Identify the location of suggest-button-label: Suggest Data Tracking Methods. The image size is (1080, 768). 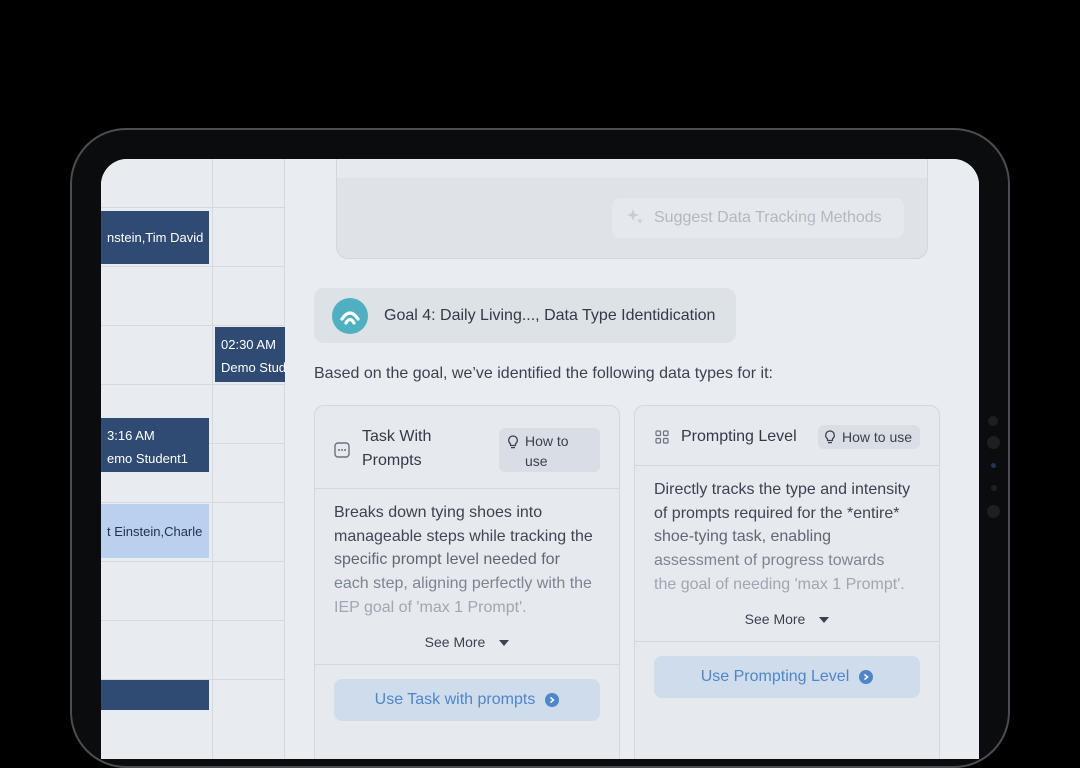
(768, 217).